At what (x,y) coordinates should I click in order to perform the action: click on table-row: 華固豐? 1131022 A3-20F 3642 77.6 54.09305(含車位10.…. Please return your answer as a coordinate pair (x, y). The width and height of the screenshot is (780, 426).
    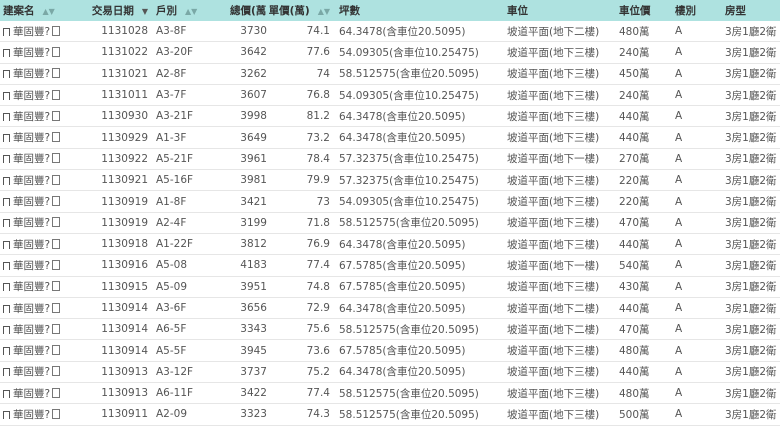
    Looking at the image, I should click on (390, 53).